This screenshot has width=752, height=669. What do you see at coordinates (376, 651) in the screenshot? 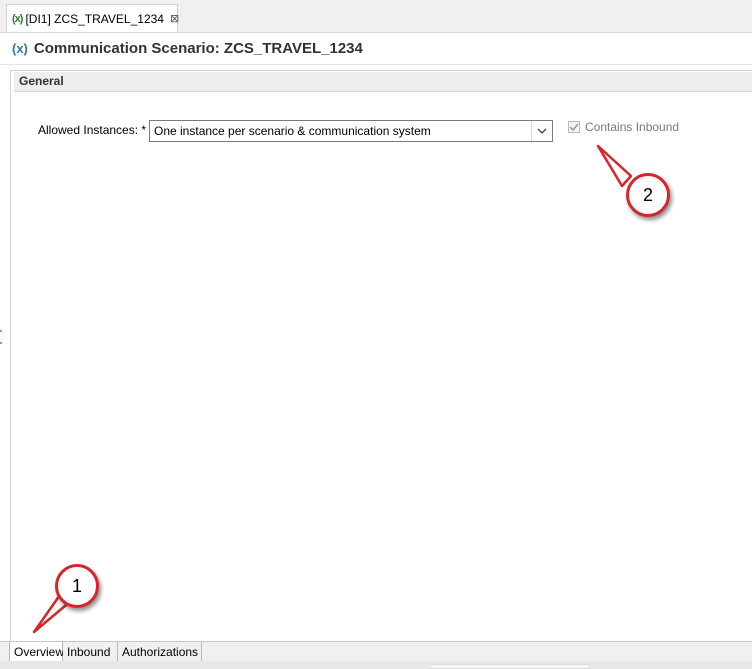
I see `bottom-tab-bar: Overview Inbound Authorizations` at bounding box center [376, 651].